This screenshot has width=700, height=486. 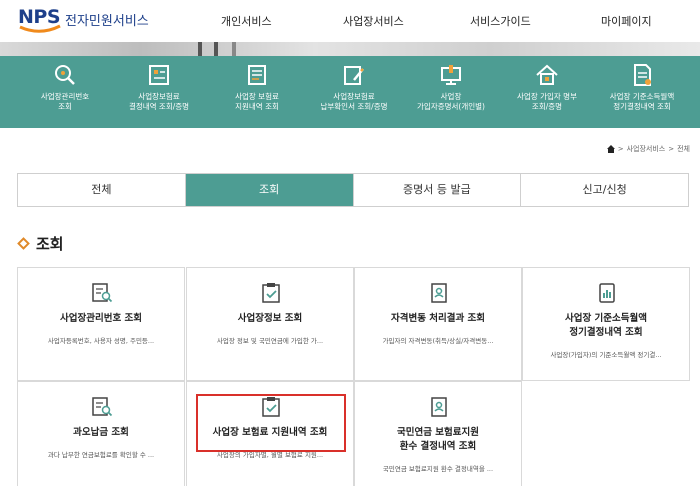 What do you see at coordinates (159, 101) in the screenshot?
I see `quick-menu-label: 사업장보험료 결정내역 조회/증명` at bounding box center [159, 101].